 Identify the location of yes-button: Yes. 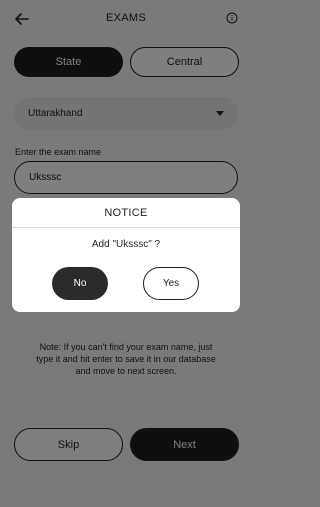
(171, 283).